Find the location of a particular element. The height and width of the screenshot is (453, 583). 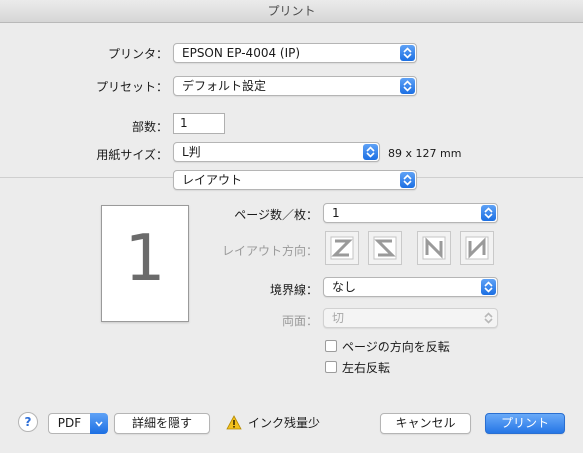

copies-label: 部数： is located at coordinates (149, 127).